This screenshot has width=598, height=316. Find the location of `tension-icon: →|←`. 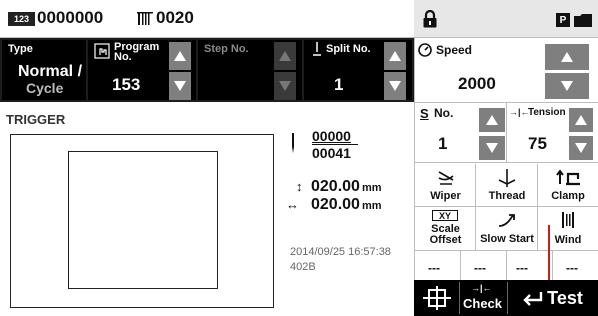

tension-icon: →|← is located at coordinates (519, 112).